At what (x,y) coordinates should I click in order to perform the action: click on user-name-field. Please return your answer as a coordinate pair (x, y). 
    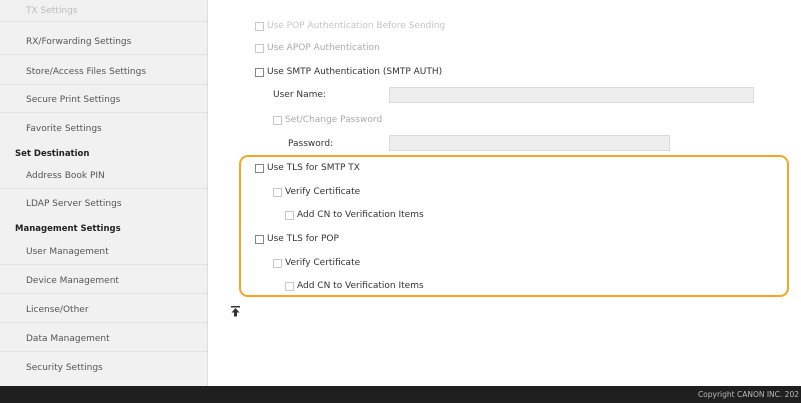
    Looking at the image, I should click on (571, 95).